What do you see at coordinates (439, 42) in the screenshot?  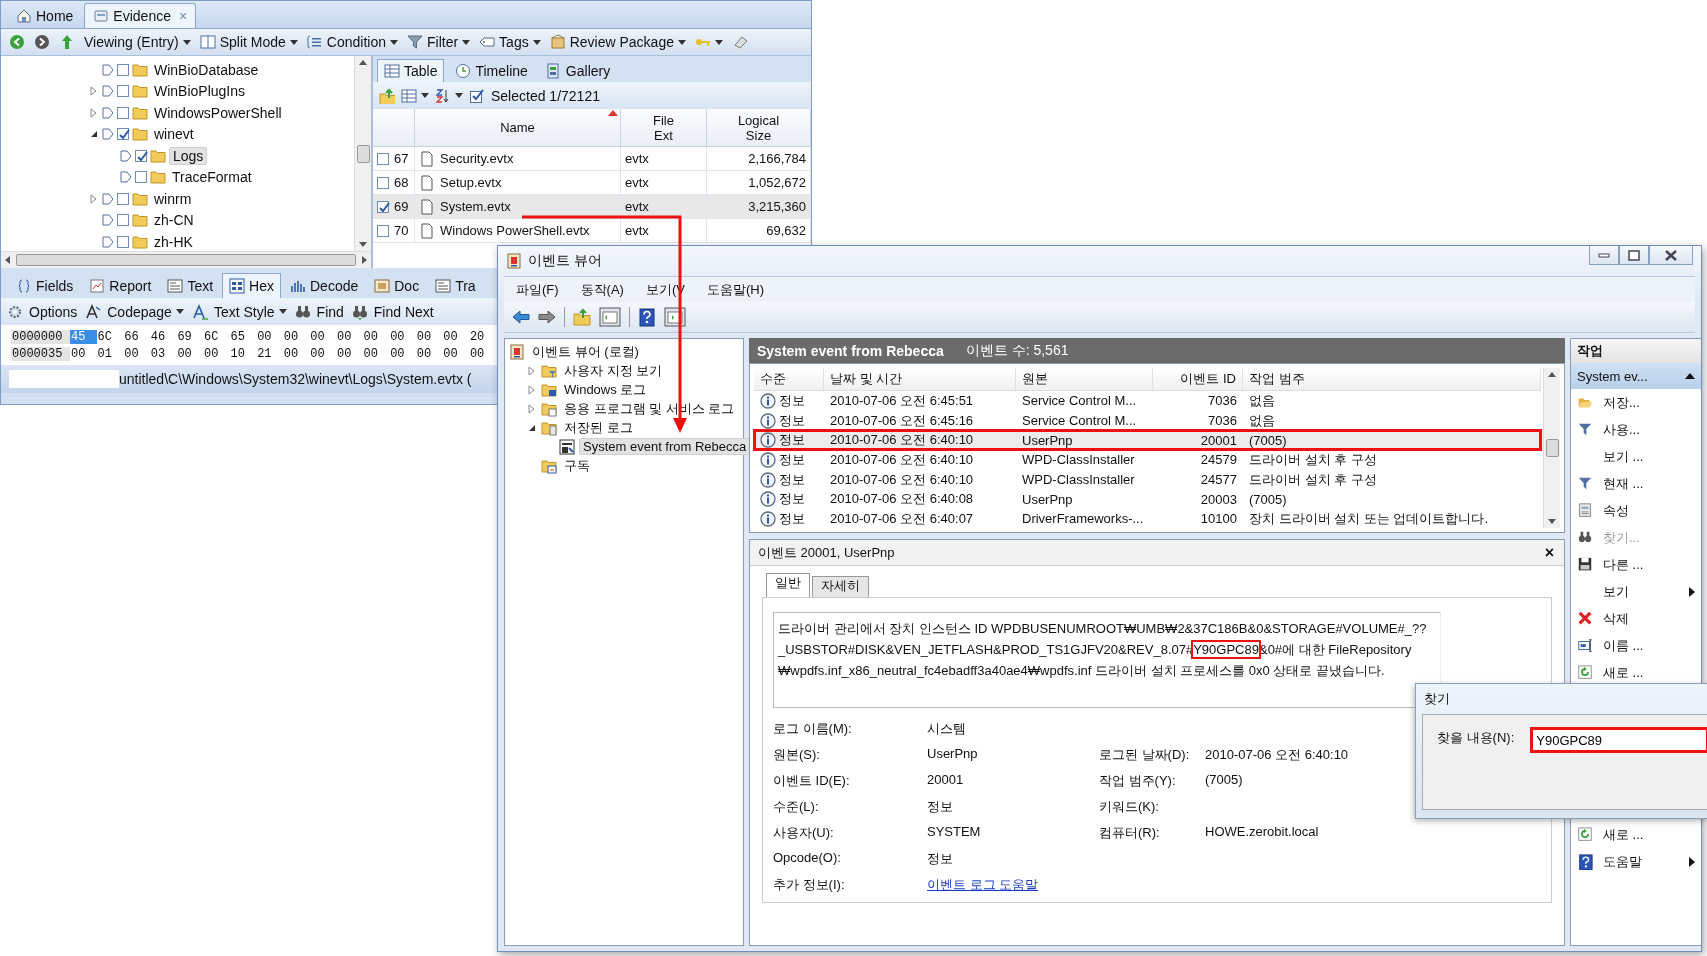 I see `toolbar-menu-button: Filter` at bounding box center [439, 42].